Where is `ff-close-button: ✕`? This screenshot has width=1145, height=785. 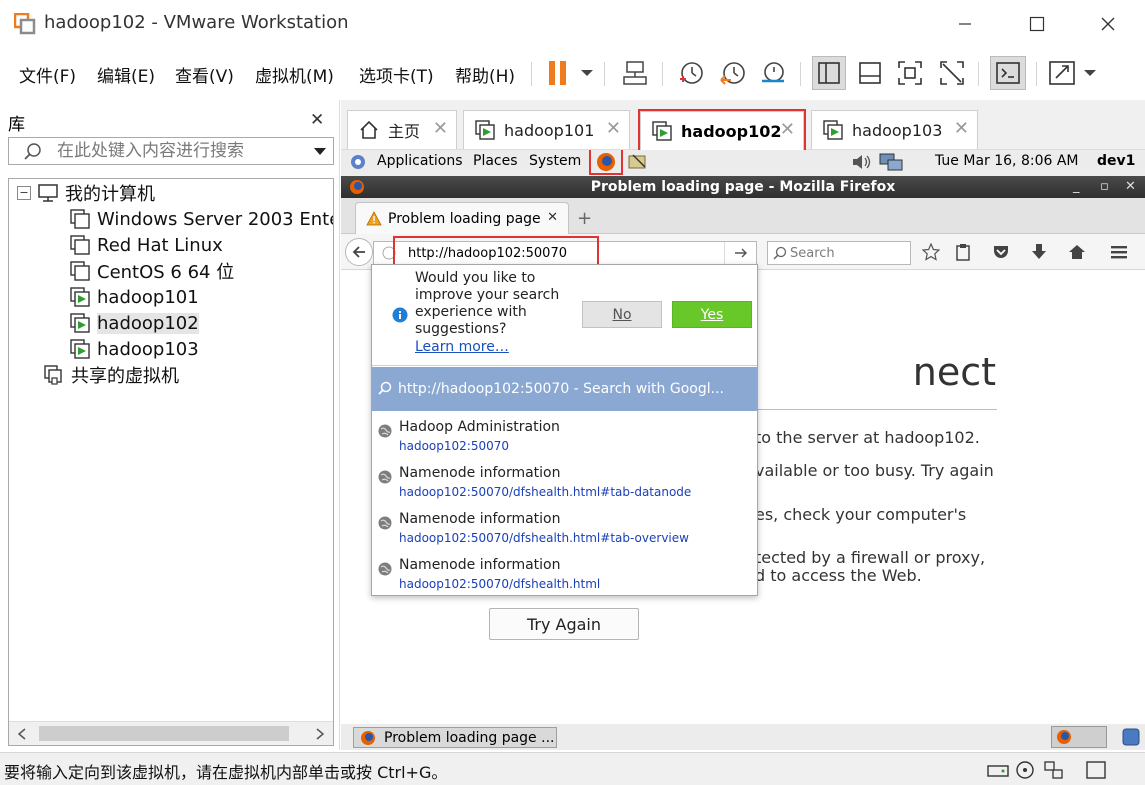
ff-close-button: ✕ is located at coordinates (1130, 187).